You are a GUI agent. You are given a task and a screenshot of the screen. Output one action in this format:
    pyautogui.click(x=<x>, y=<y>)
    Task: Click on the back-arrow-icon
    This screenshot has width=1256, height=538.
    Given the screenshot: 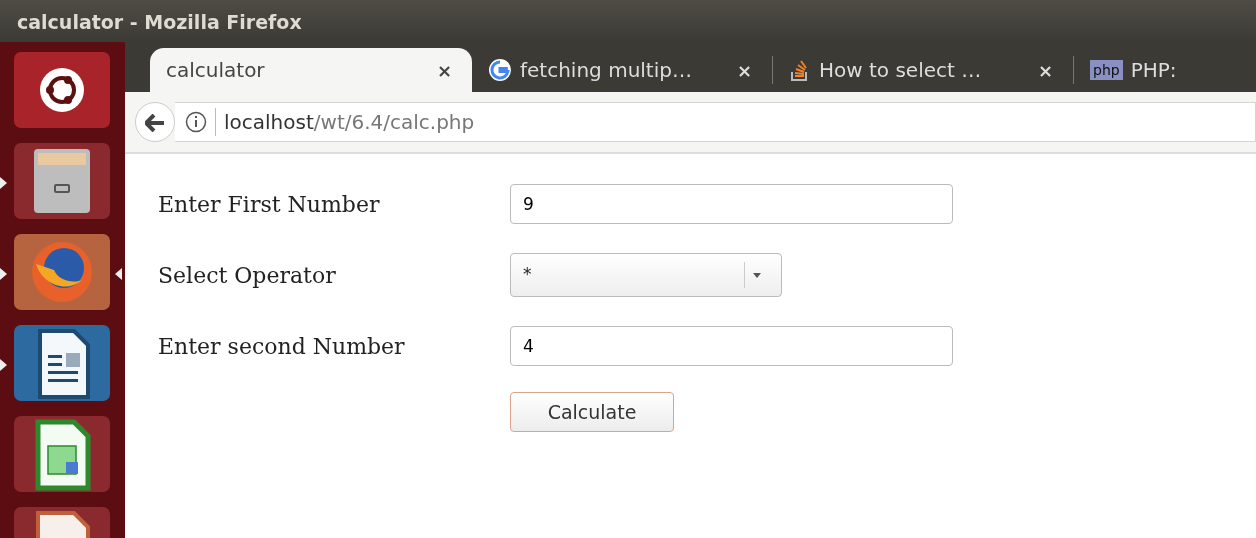 What is the action you would take?
    pyautogui.click(x=155, y=123)
    